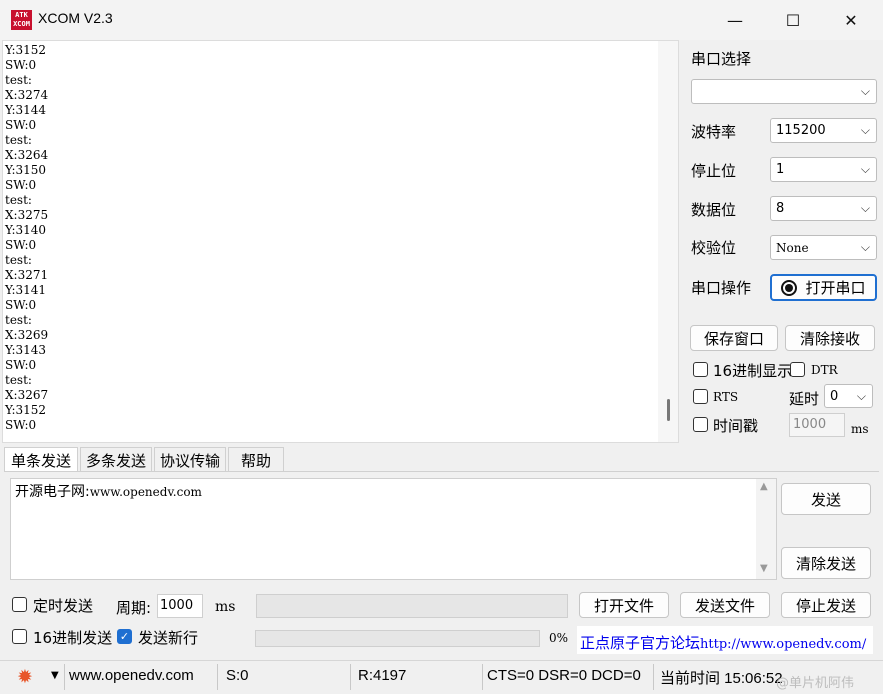 This screenshot has width=883, height=694. I want to click on open-port-button: 打开串口, so click(823, 287).